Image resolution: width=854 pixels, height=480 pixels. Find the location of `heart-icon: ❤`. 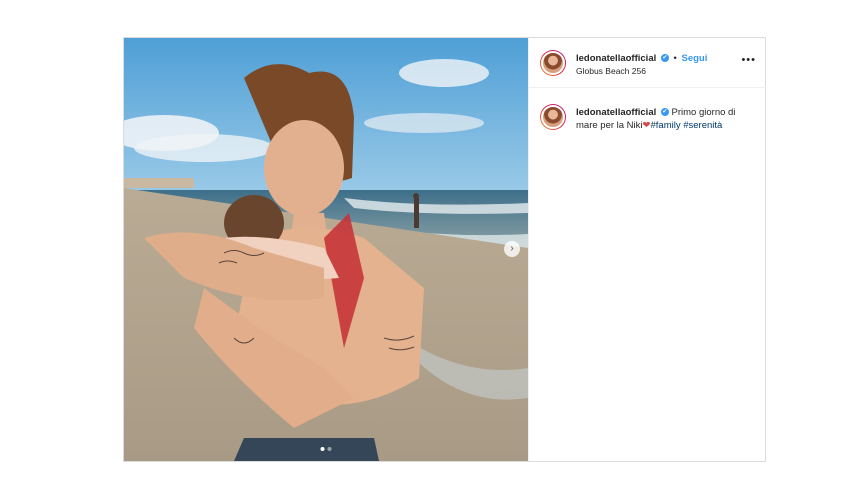

heart-icon: ❤ is located at coordinates (646, 125).